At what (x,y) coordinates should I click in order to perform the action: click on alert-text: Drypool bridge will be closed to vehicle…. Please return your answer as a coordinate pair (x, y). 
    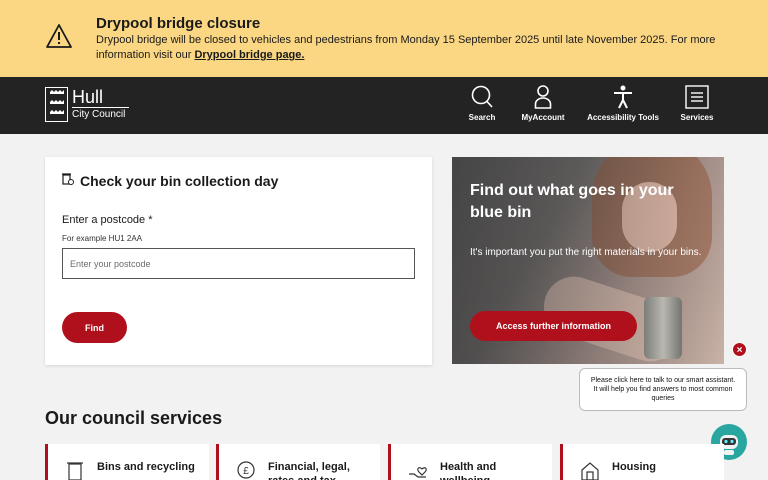
    Looking at the image, I should click on (406, 47).